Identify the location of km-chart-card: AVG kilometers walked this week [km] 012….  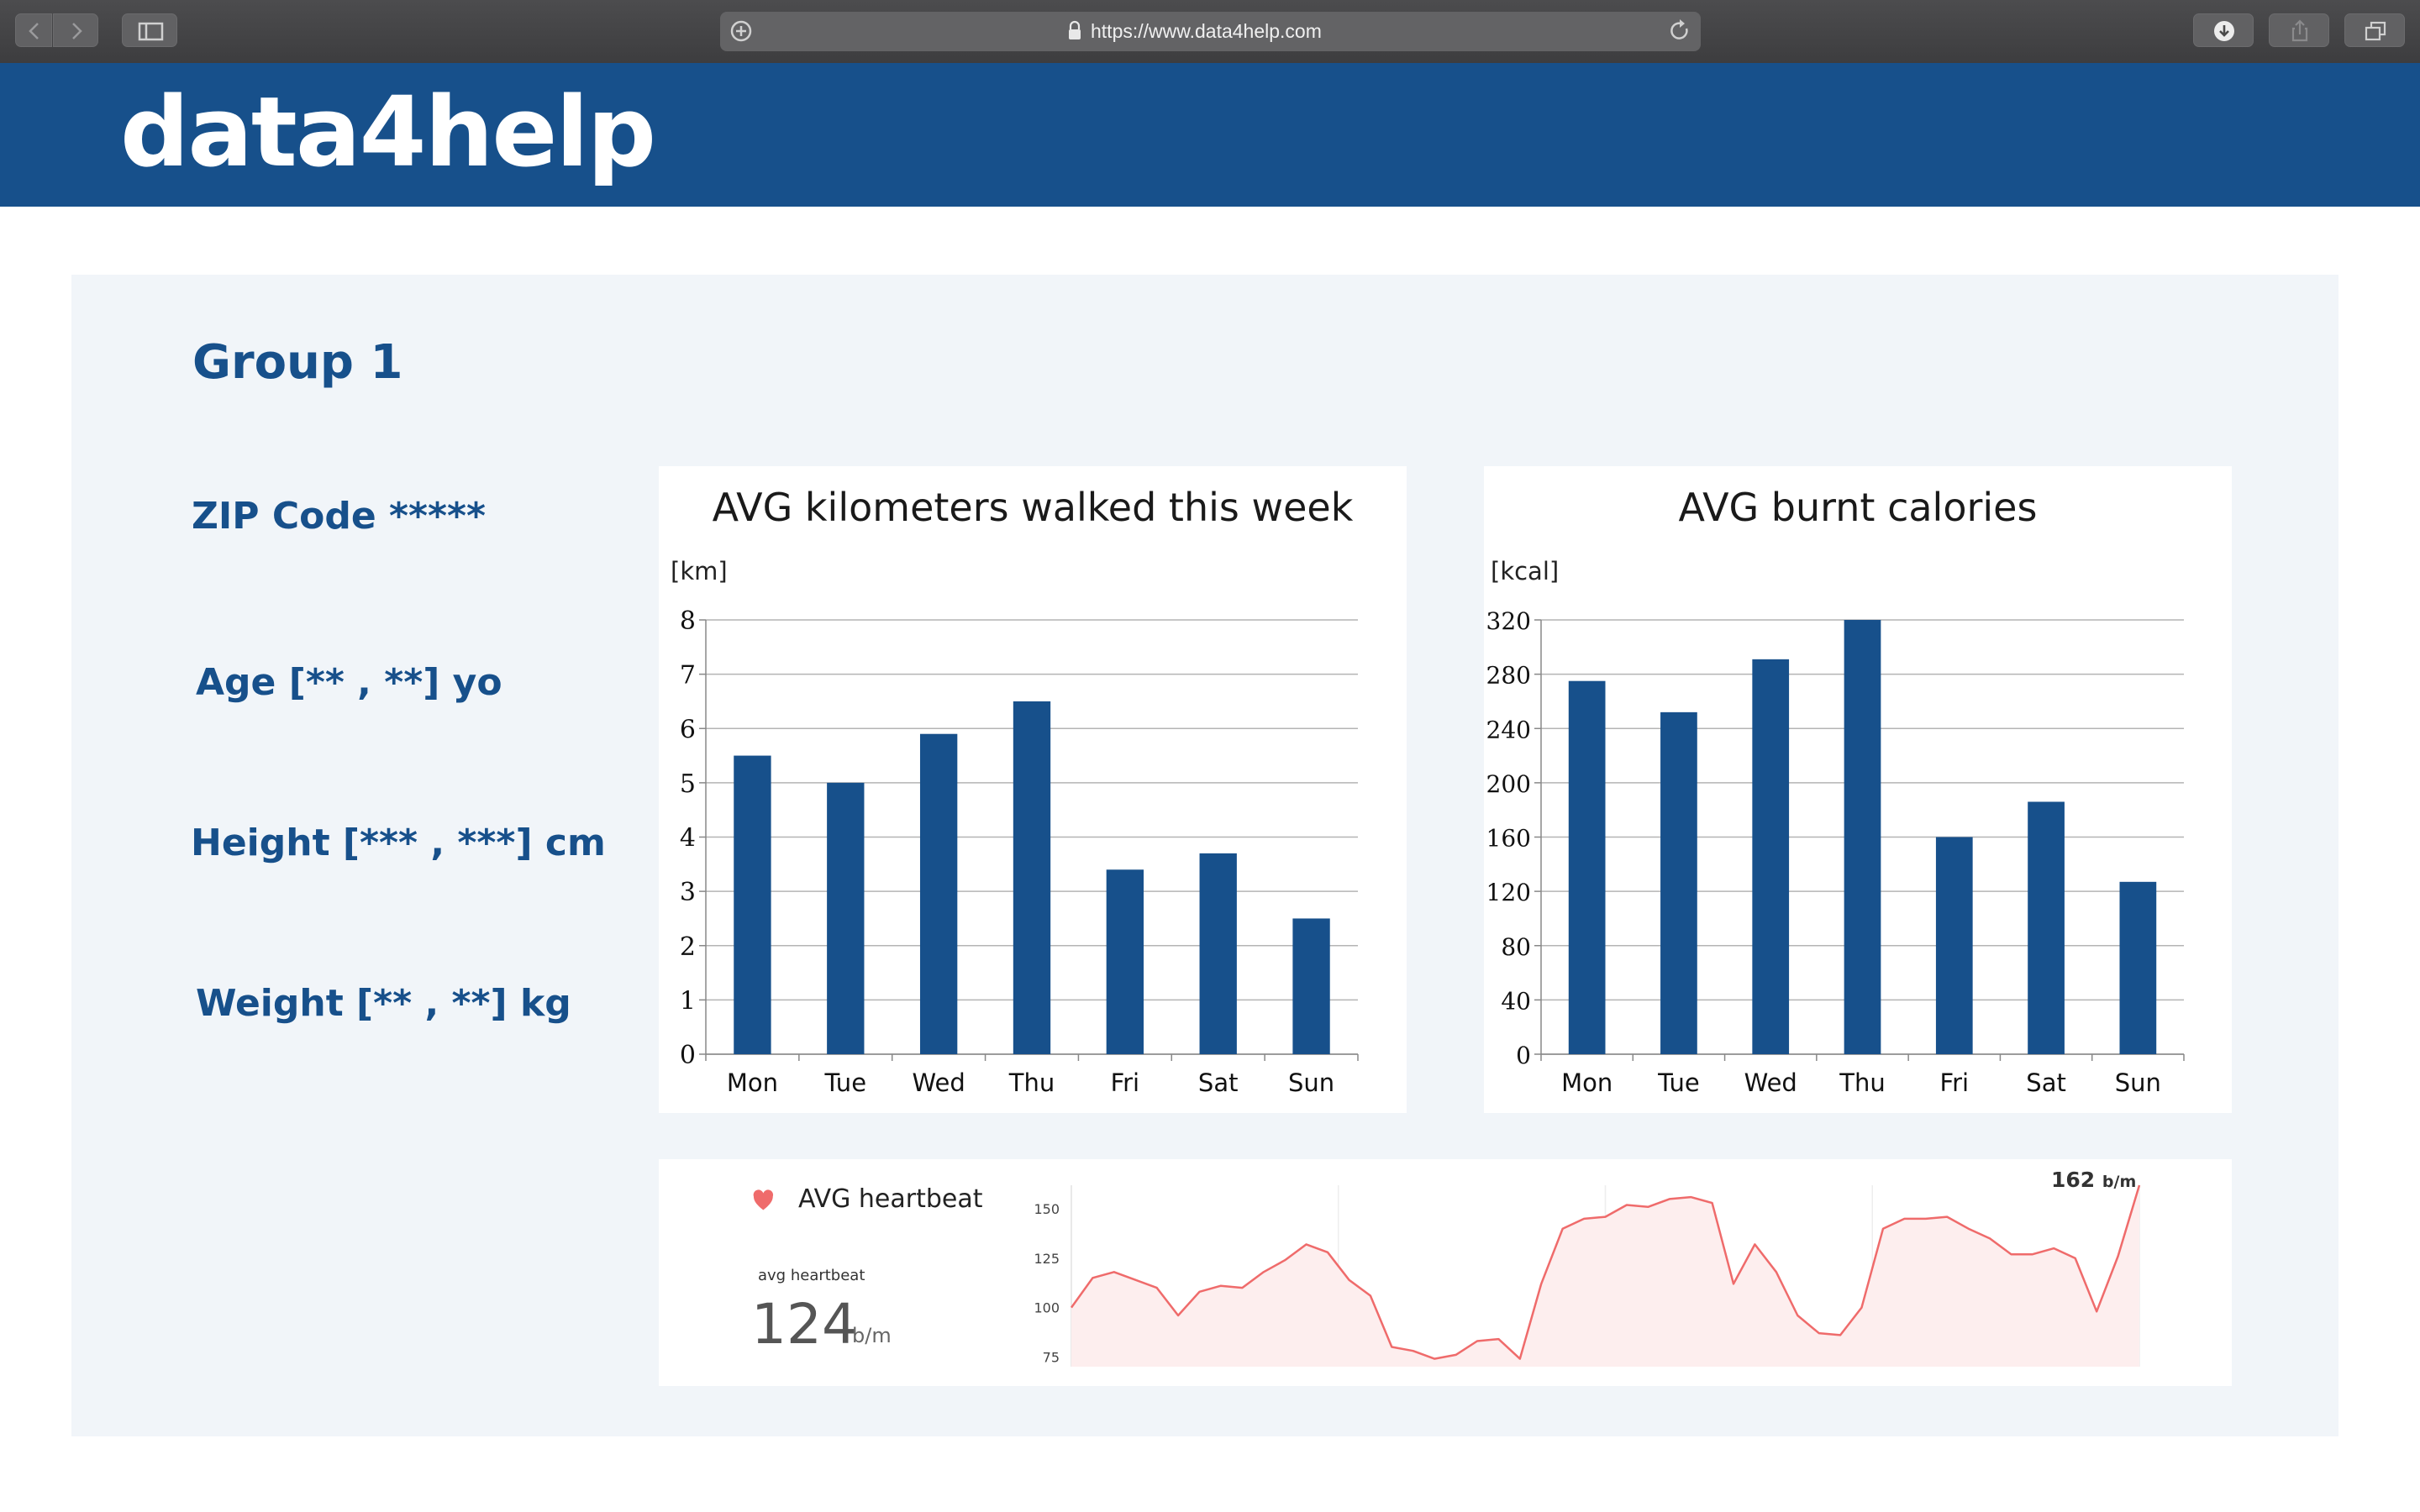
(1033, 789).